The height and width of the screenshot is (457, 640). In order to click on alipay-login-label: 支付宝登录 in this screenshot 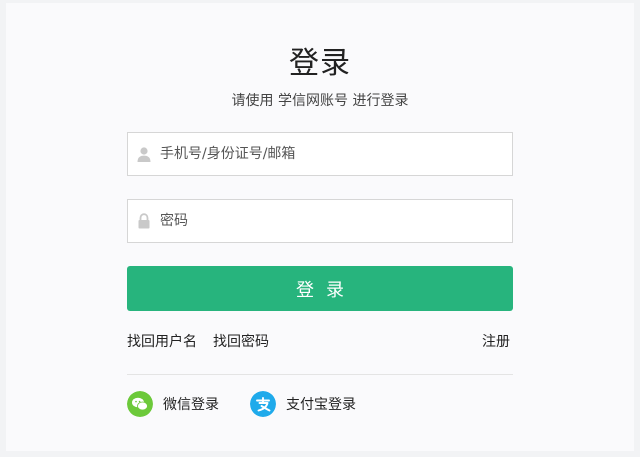, I will do `click(321, 405)`.